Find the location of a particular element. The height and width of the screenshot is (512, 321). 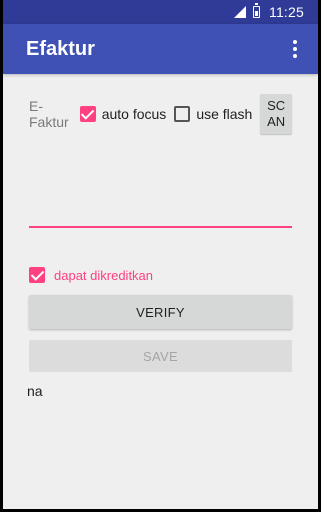

dapat-dikreditkan-row: dapat dikreditkan is located at coordinates (160, 275).